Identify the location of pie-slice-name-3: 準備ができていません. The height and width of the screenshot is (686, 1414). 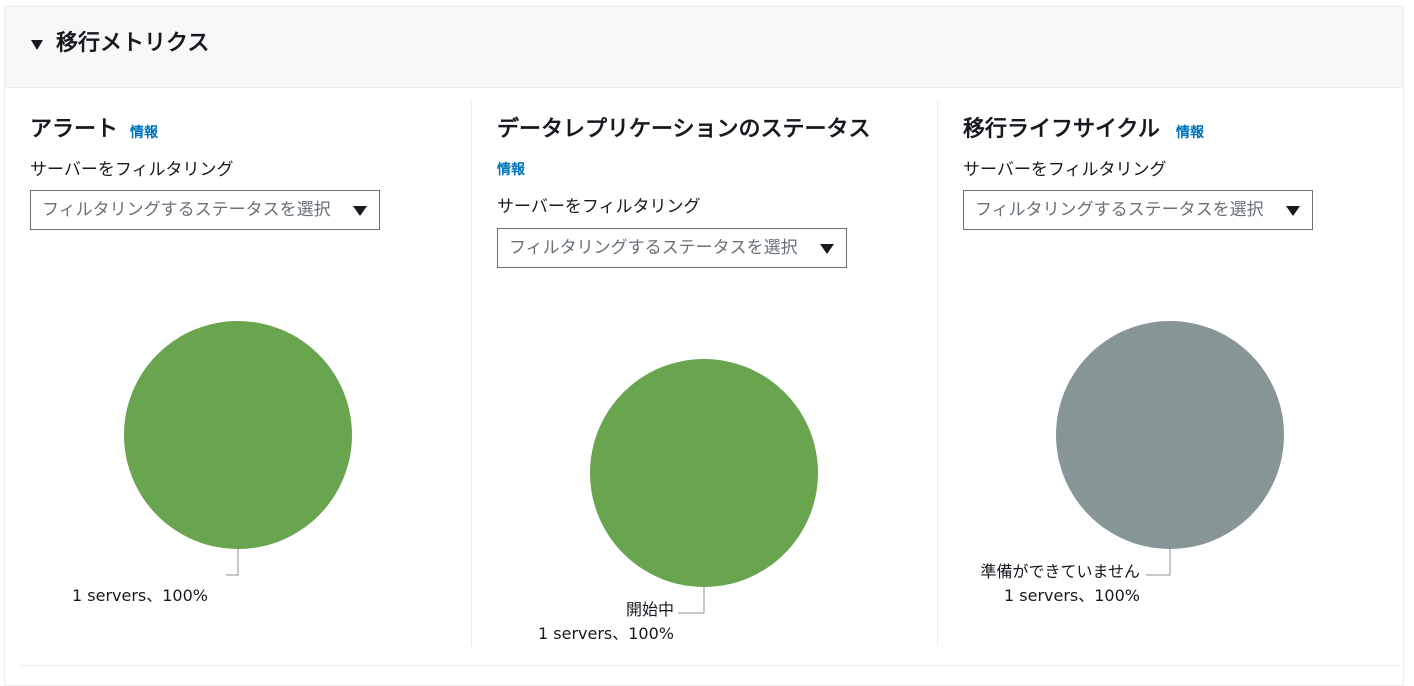
(1060, 571).